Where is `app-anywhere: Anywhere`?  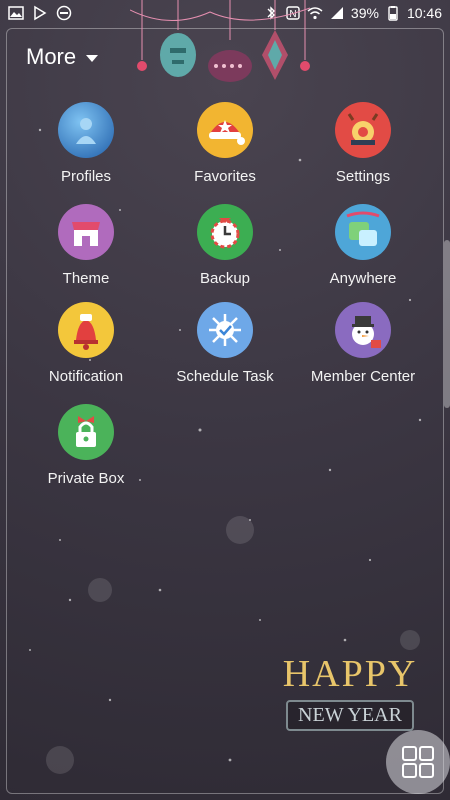
app-anywhere: Anywhere is located at coordinates (363, 245).